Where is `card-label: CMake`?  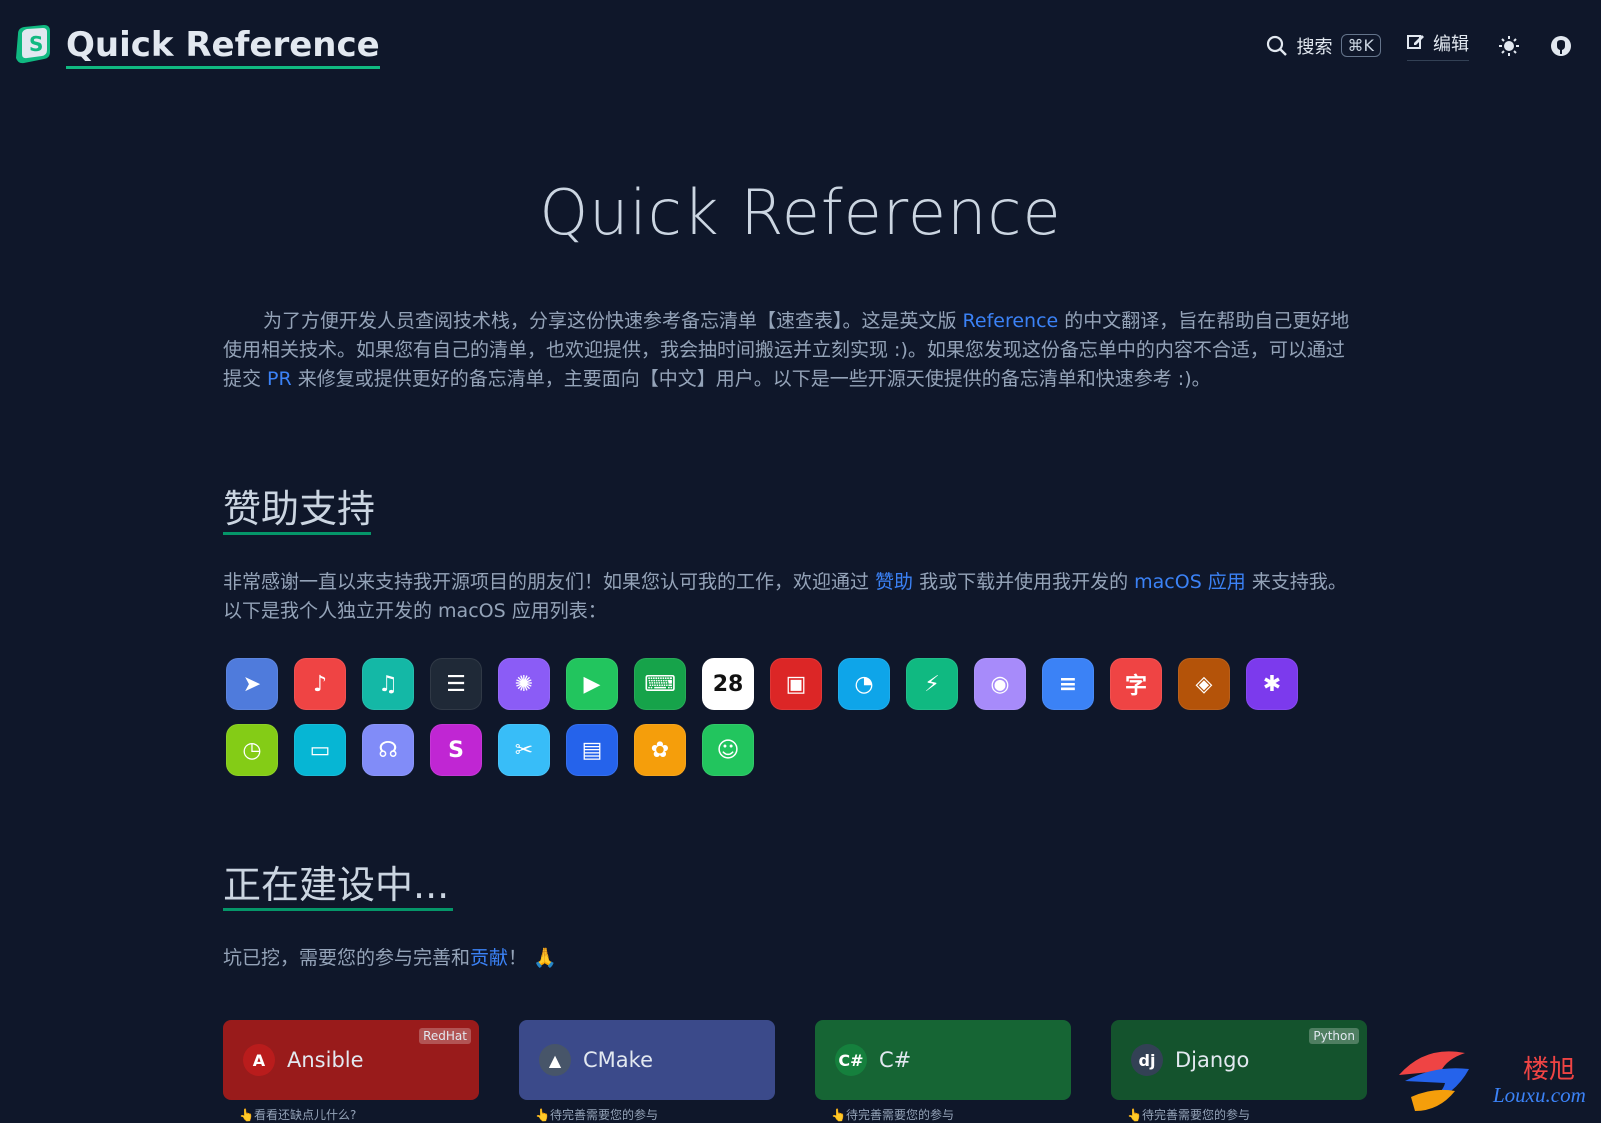 card-label: CMake is located at coordinates (618, 1060).